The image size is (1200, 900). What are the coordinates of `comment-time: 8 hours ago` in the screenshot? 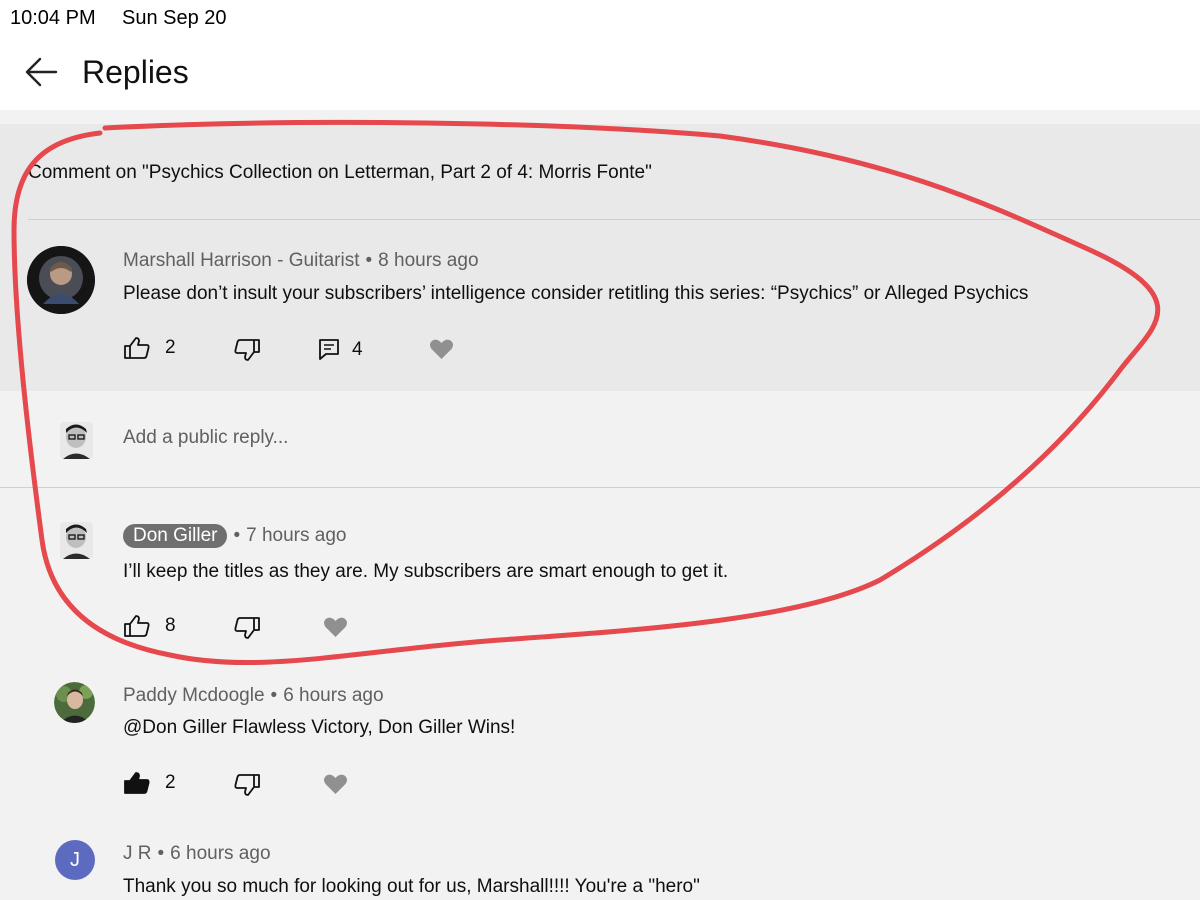 It's located at (428, 260).